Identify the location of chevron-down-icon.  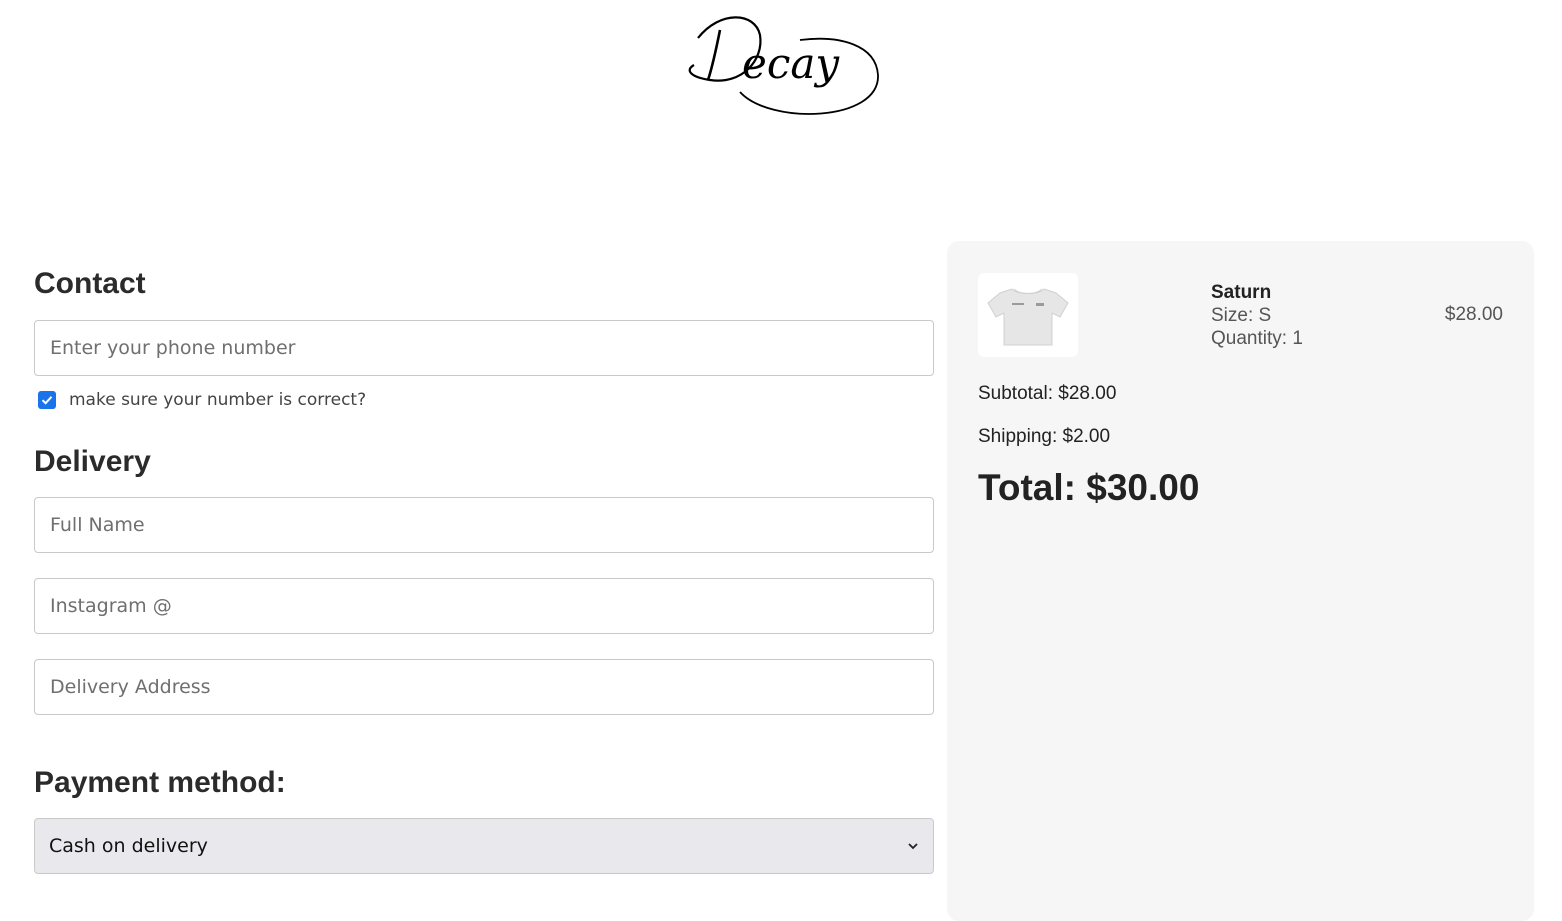
(913, 846).